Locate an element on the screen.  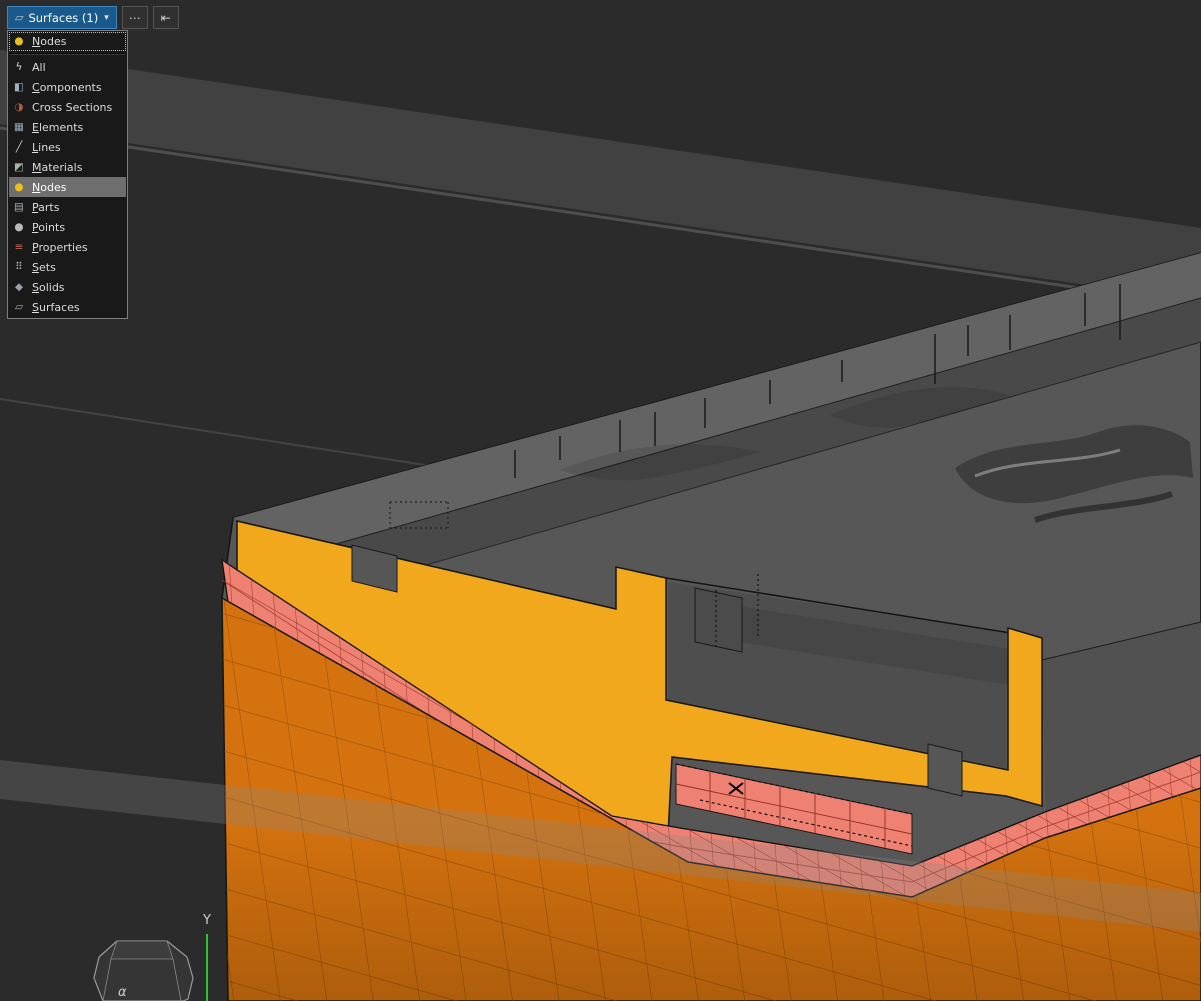
entity-selector-button: ▱ Surfaces (1) ▾ is located at coordinates (62, 17).